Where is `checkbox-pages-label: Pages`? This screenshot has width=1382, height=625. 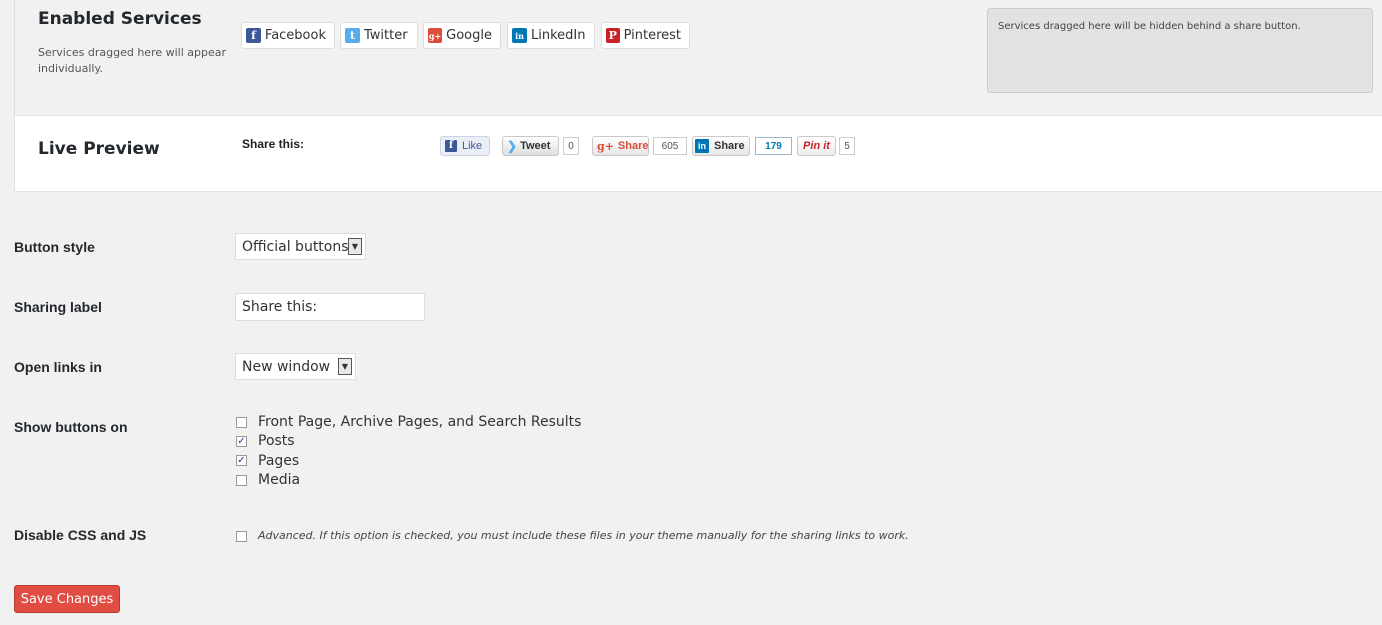
checkbox-pages-label: Pages is located at coordinates (279, 461).